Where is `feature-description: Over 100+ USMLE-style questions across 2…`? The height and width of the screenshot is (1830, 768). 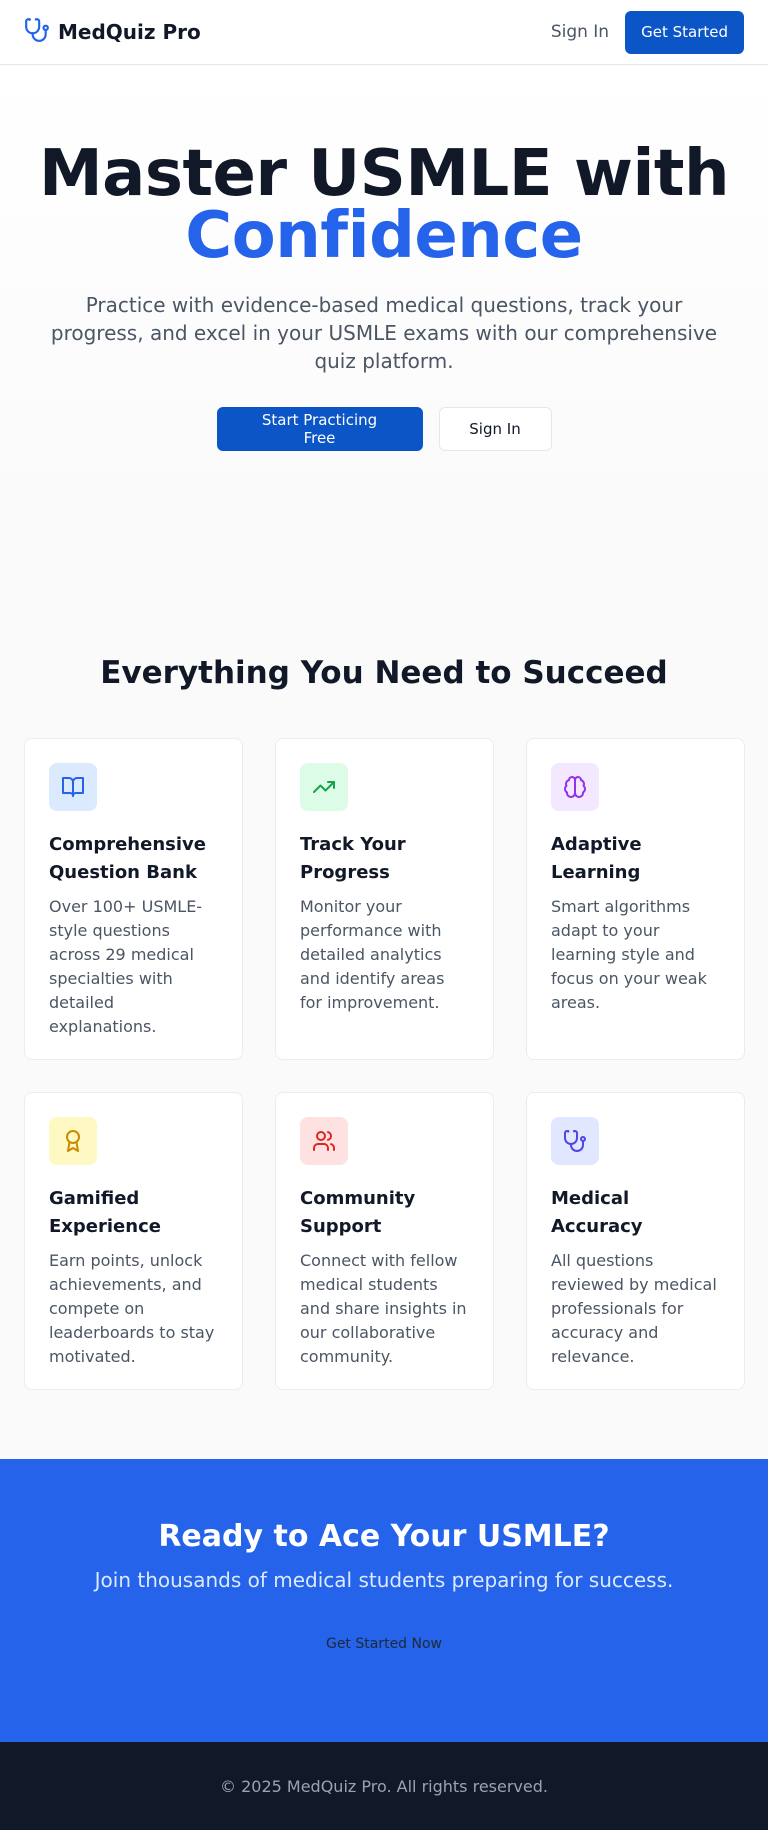
feature-description: Over 100+ USMLE-style questions across 2… is located at coordinates (126, 966).